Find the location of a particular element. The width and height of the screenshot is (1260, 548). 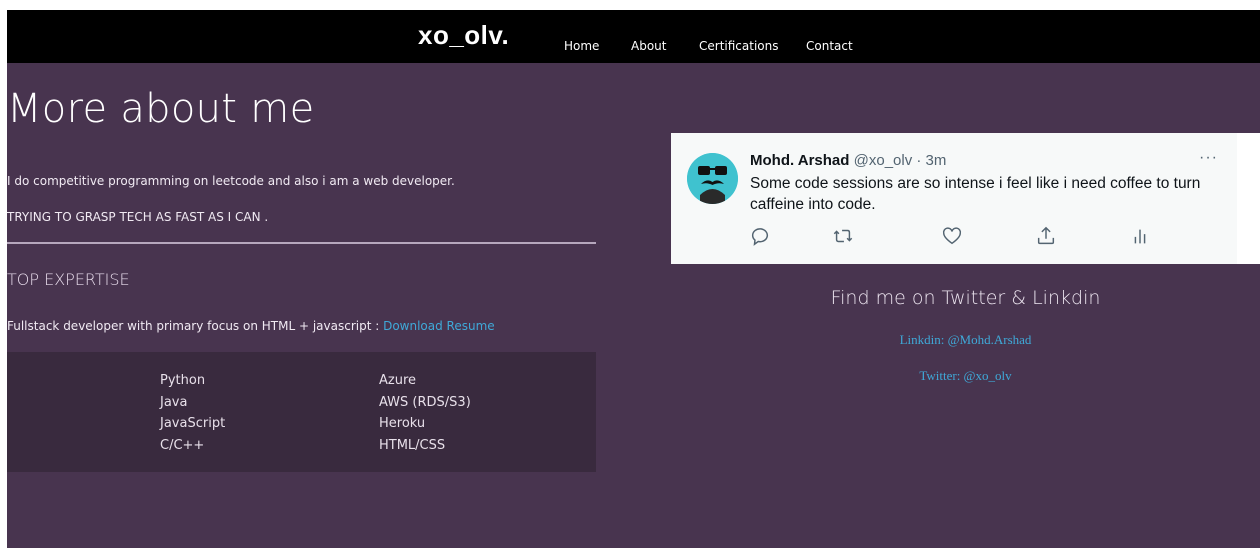

nav-contact: Contact is located at coordinates (829, 46).